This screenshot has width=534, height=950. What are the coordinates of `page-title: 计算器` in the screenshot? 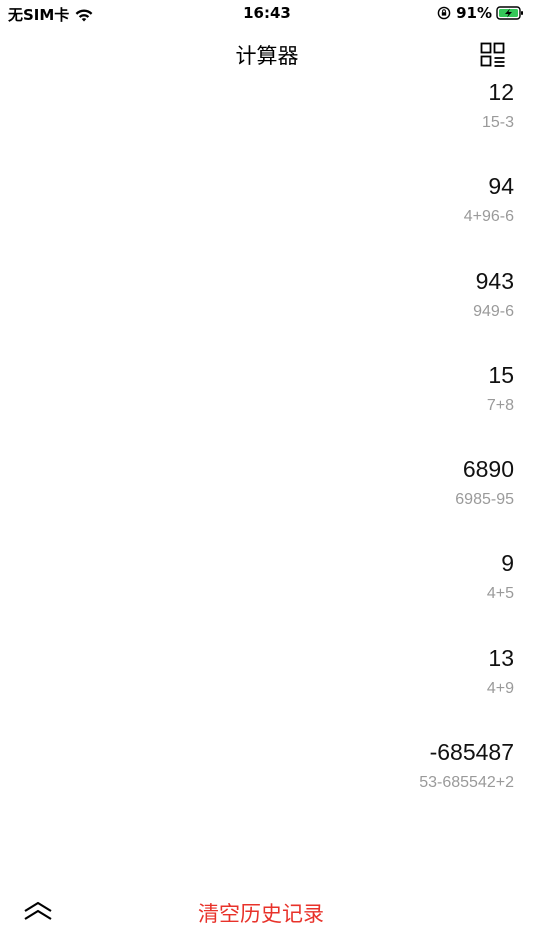 It's located at (267, 56).